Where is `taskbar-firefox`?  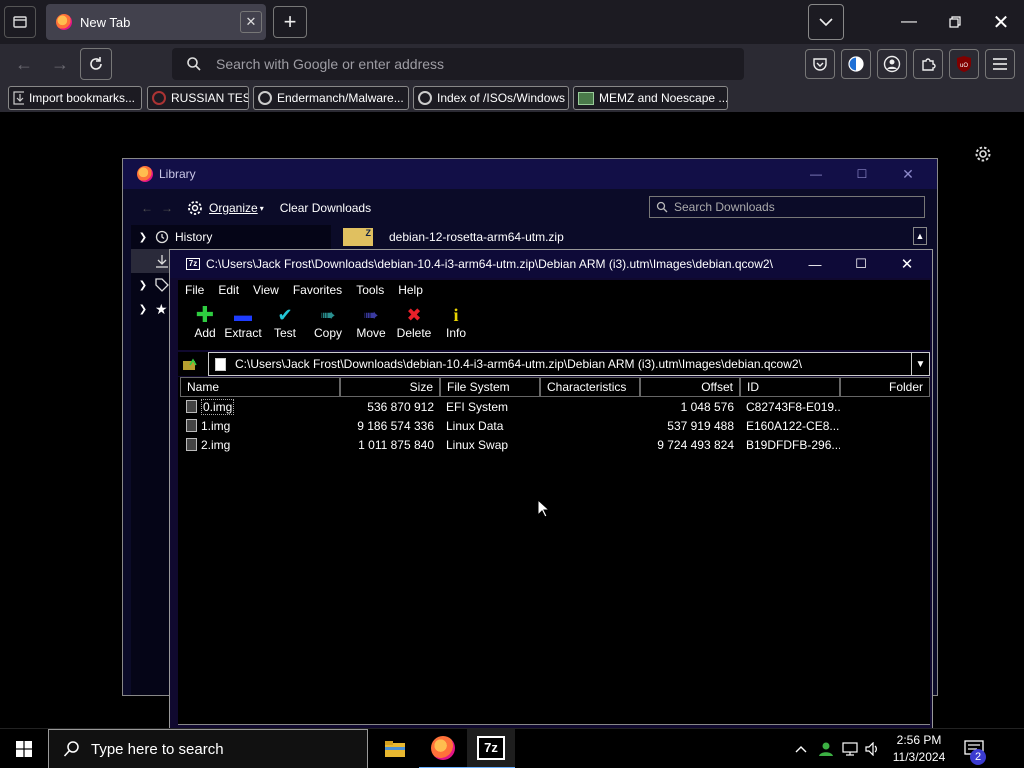
taskbar-firefox is located at coordinates (443, 748).